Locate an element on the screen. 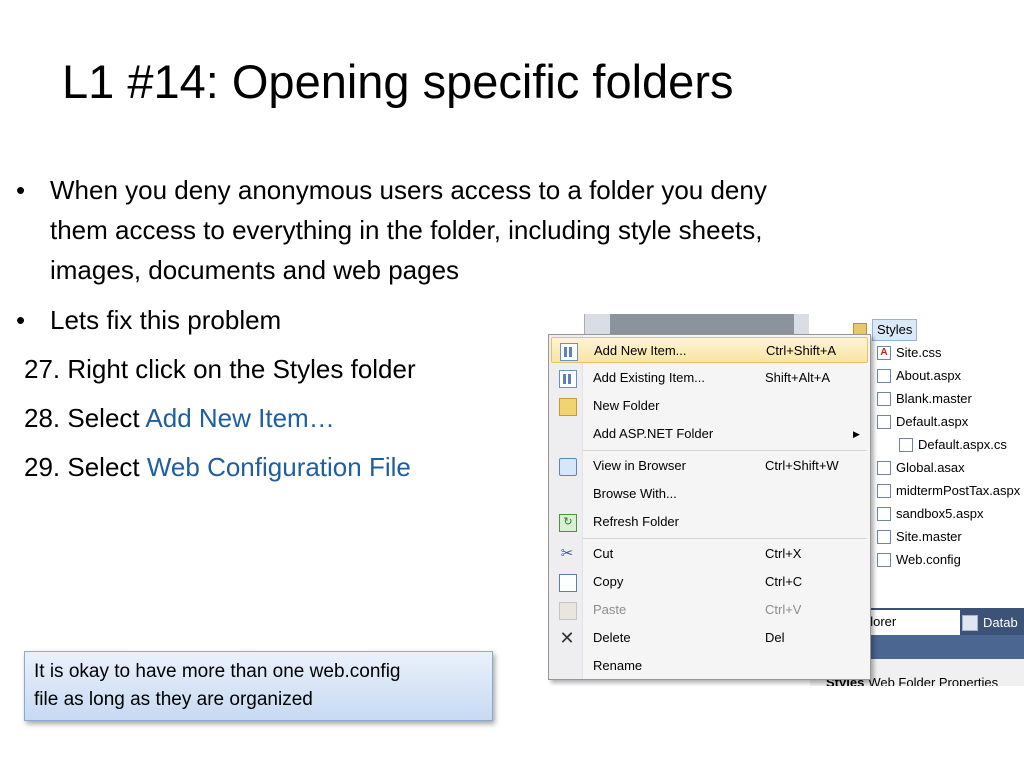  menu-item-view-in-browser: View in Browser Ctrl+Shift+W is located at coordinates (709, 466).